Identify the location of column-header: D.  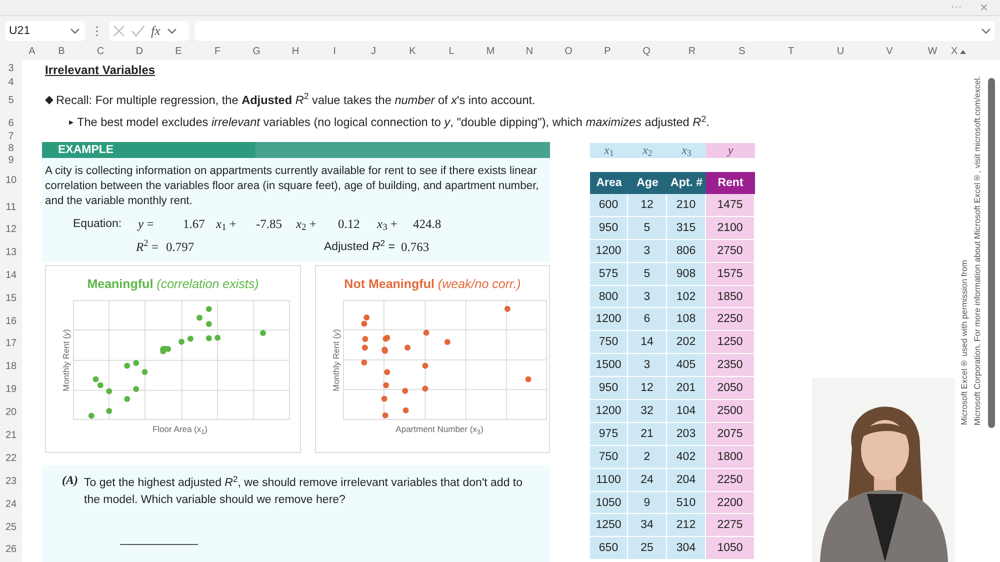
(139, 52).